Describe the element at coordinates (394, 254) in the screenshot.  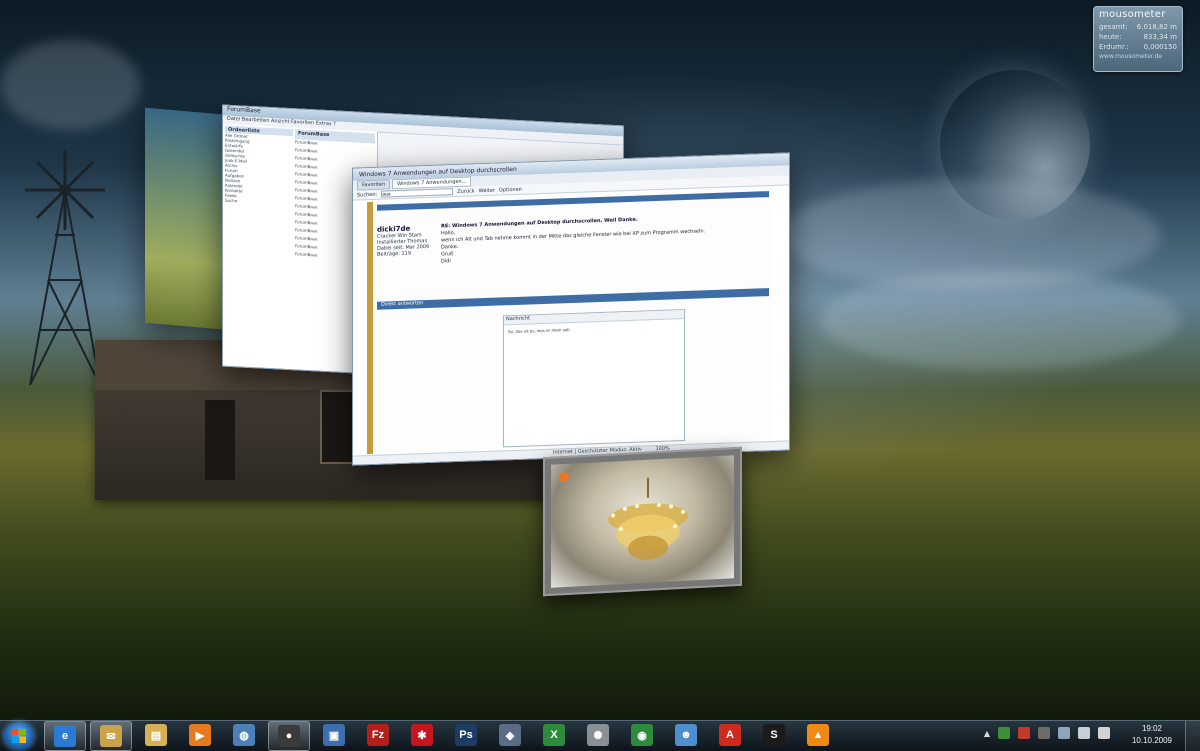
I see `author-meta: Beiträge: 119` at that location.